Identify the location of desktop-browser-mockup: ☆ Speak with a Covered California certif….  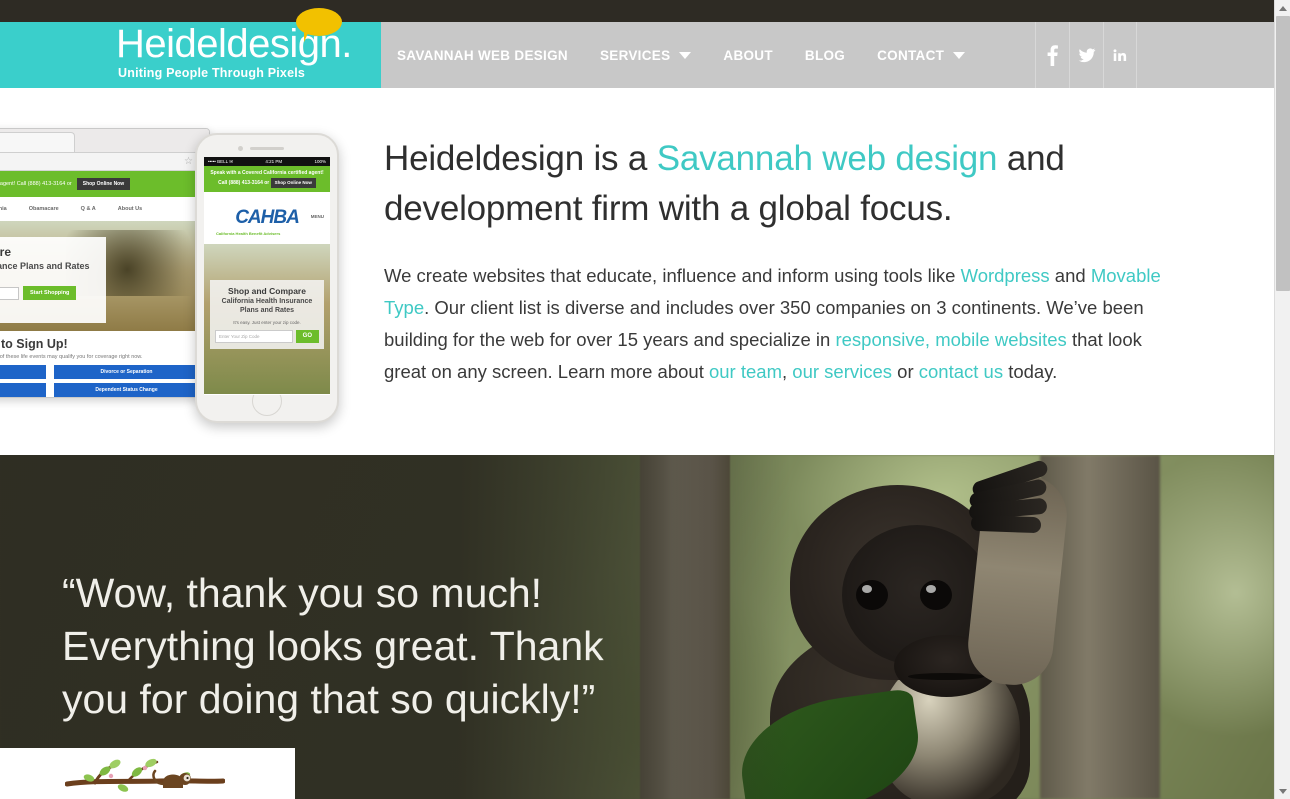
(105, 263).